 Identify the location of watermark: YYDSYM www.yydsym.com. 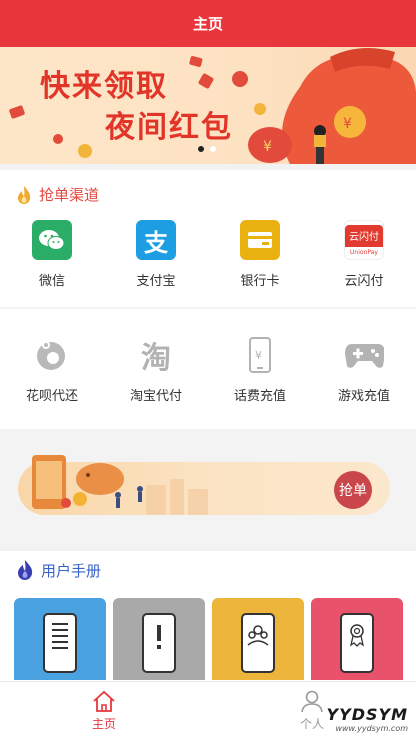
(367, 719).